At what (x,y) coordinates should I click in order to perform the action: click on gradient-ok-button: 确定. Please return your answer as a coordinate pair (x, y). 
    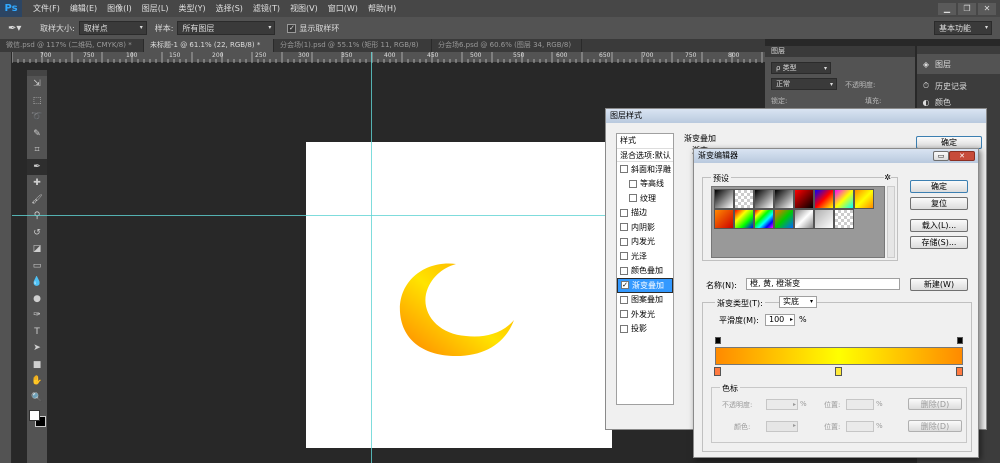
    Looking at the image, I should click on (939, 186).